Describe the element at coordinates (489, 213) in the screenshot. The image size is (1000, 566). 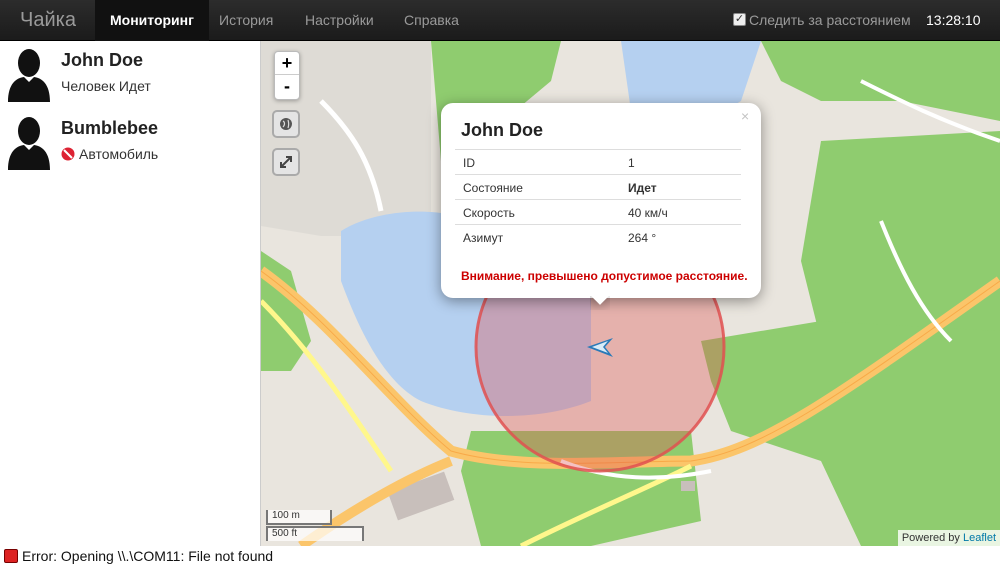
I see `row-key: Скорость` at that location.